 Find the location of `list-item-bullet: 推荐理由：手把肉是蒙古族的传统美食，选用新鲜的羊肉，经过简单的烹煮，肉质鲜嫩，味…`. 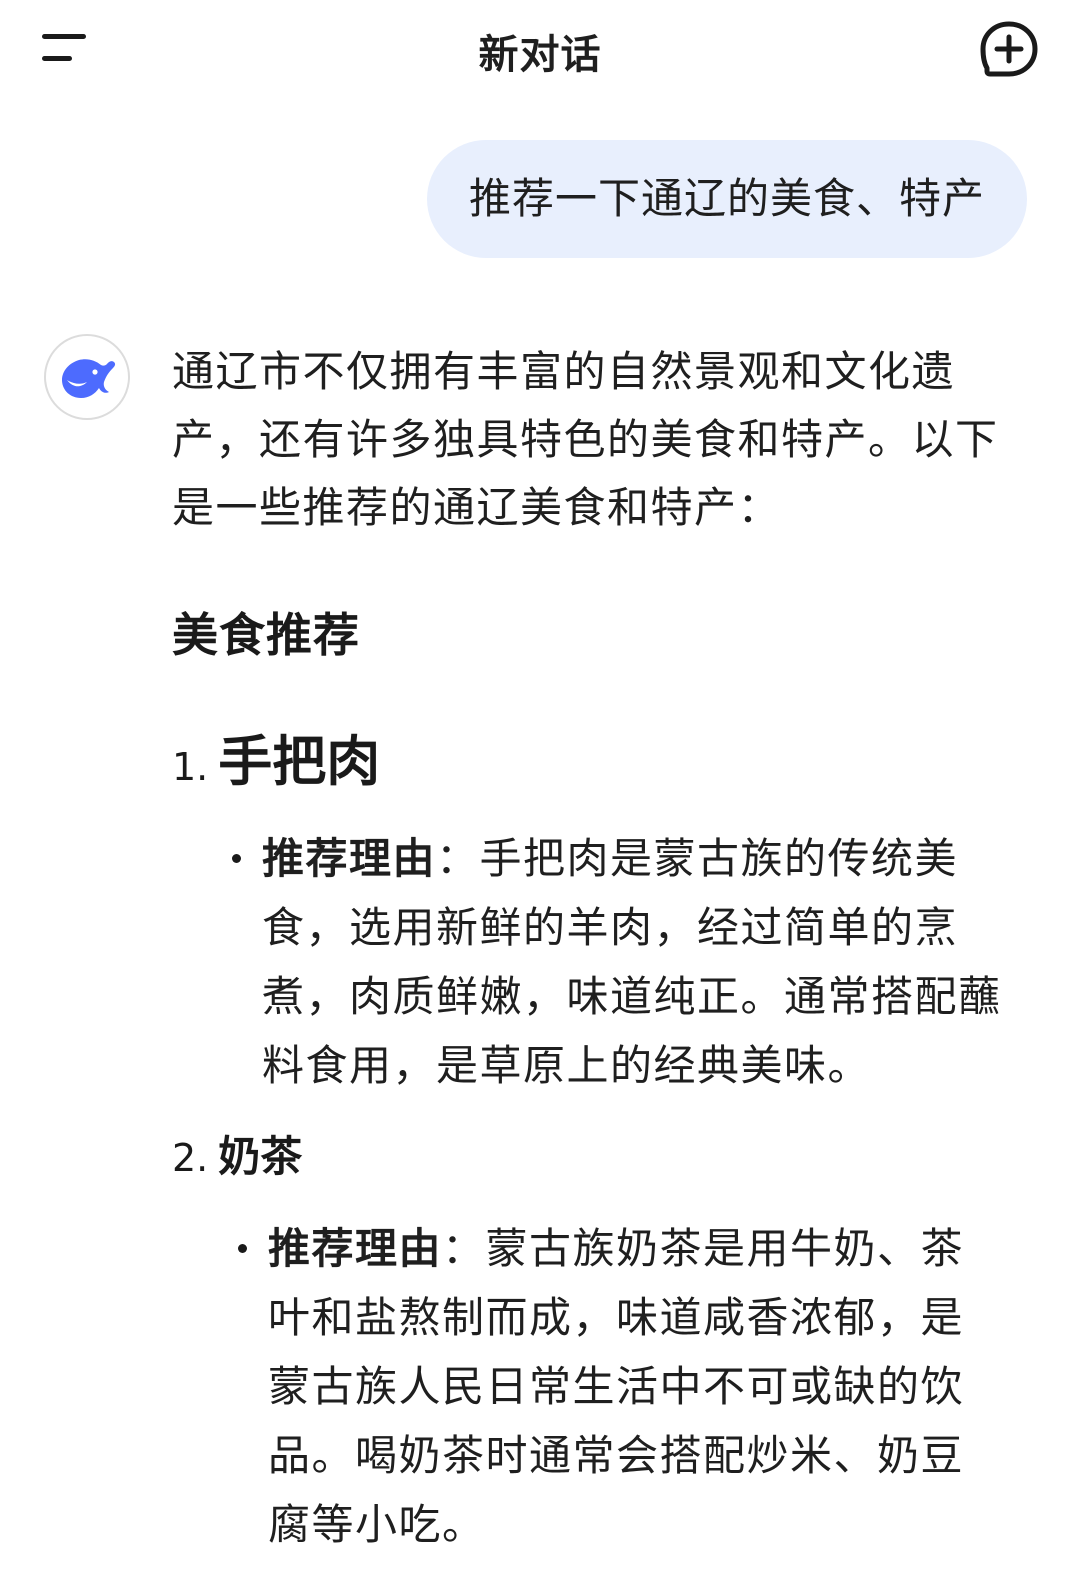

list-item-bullet: 推荐理由：手把肉是蒙古族的传统美食，选用新鲜的羊肉，经过简单的烹煮，肉质鲜嫩，味… is located at coordinates (602, 962).